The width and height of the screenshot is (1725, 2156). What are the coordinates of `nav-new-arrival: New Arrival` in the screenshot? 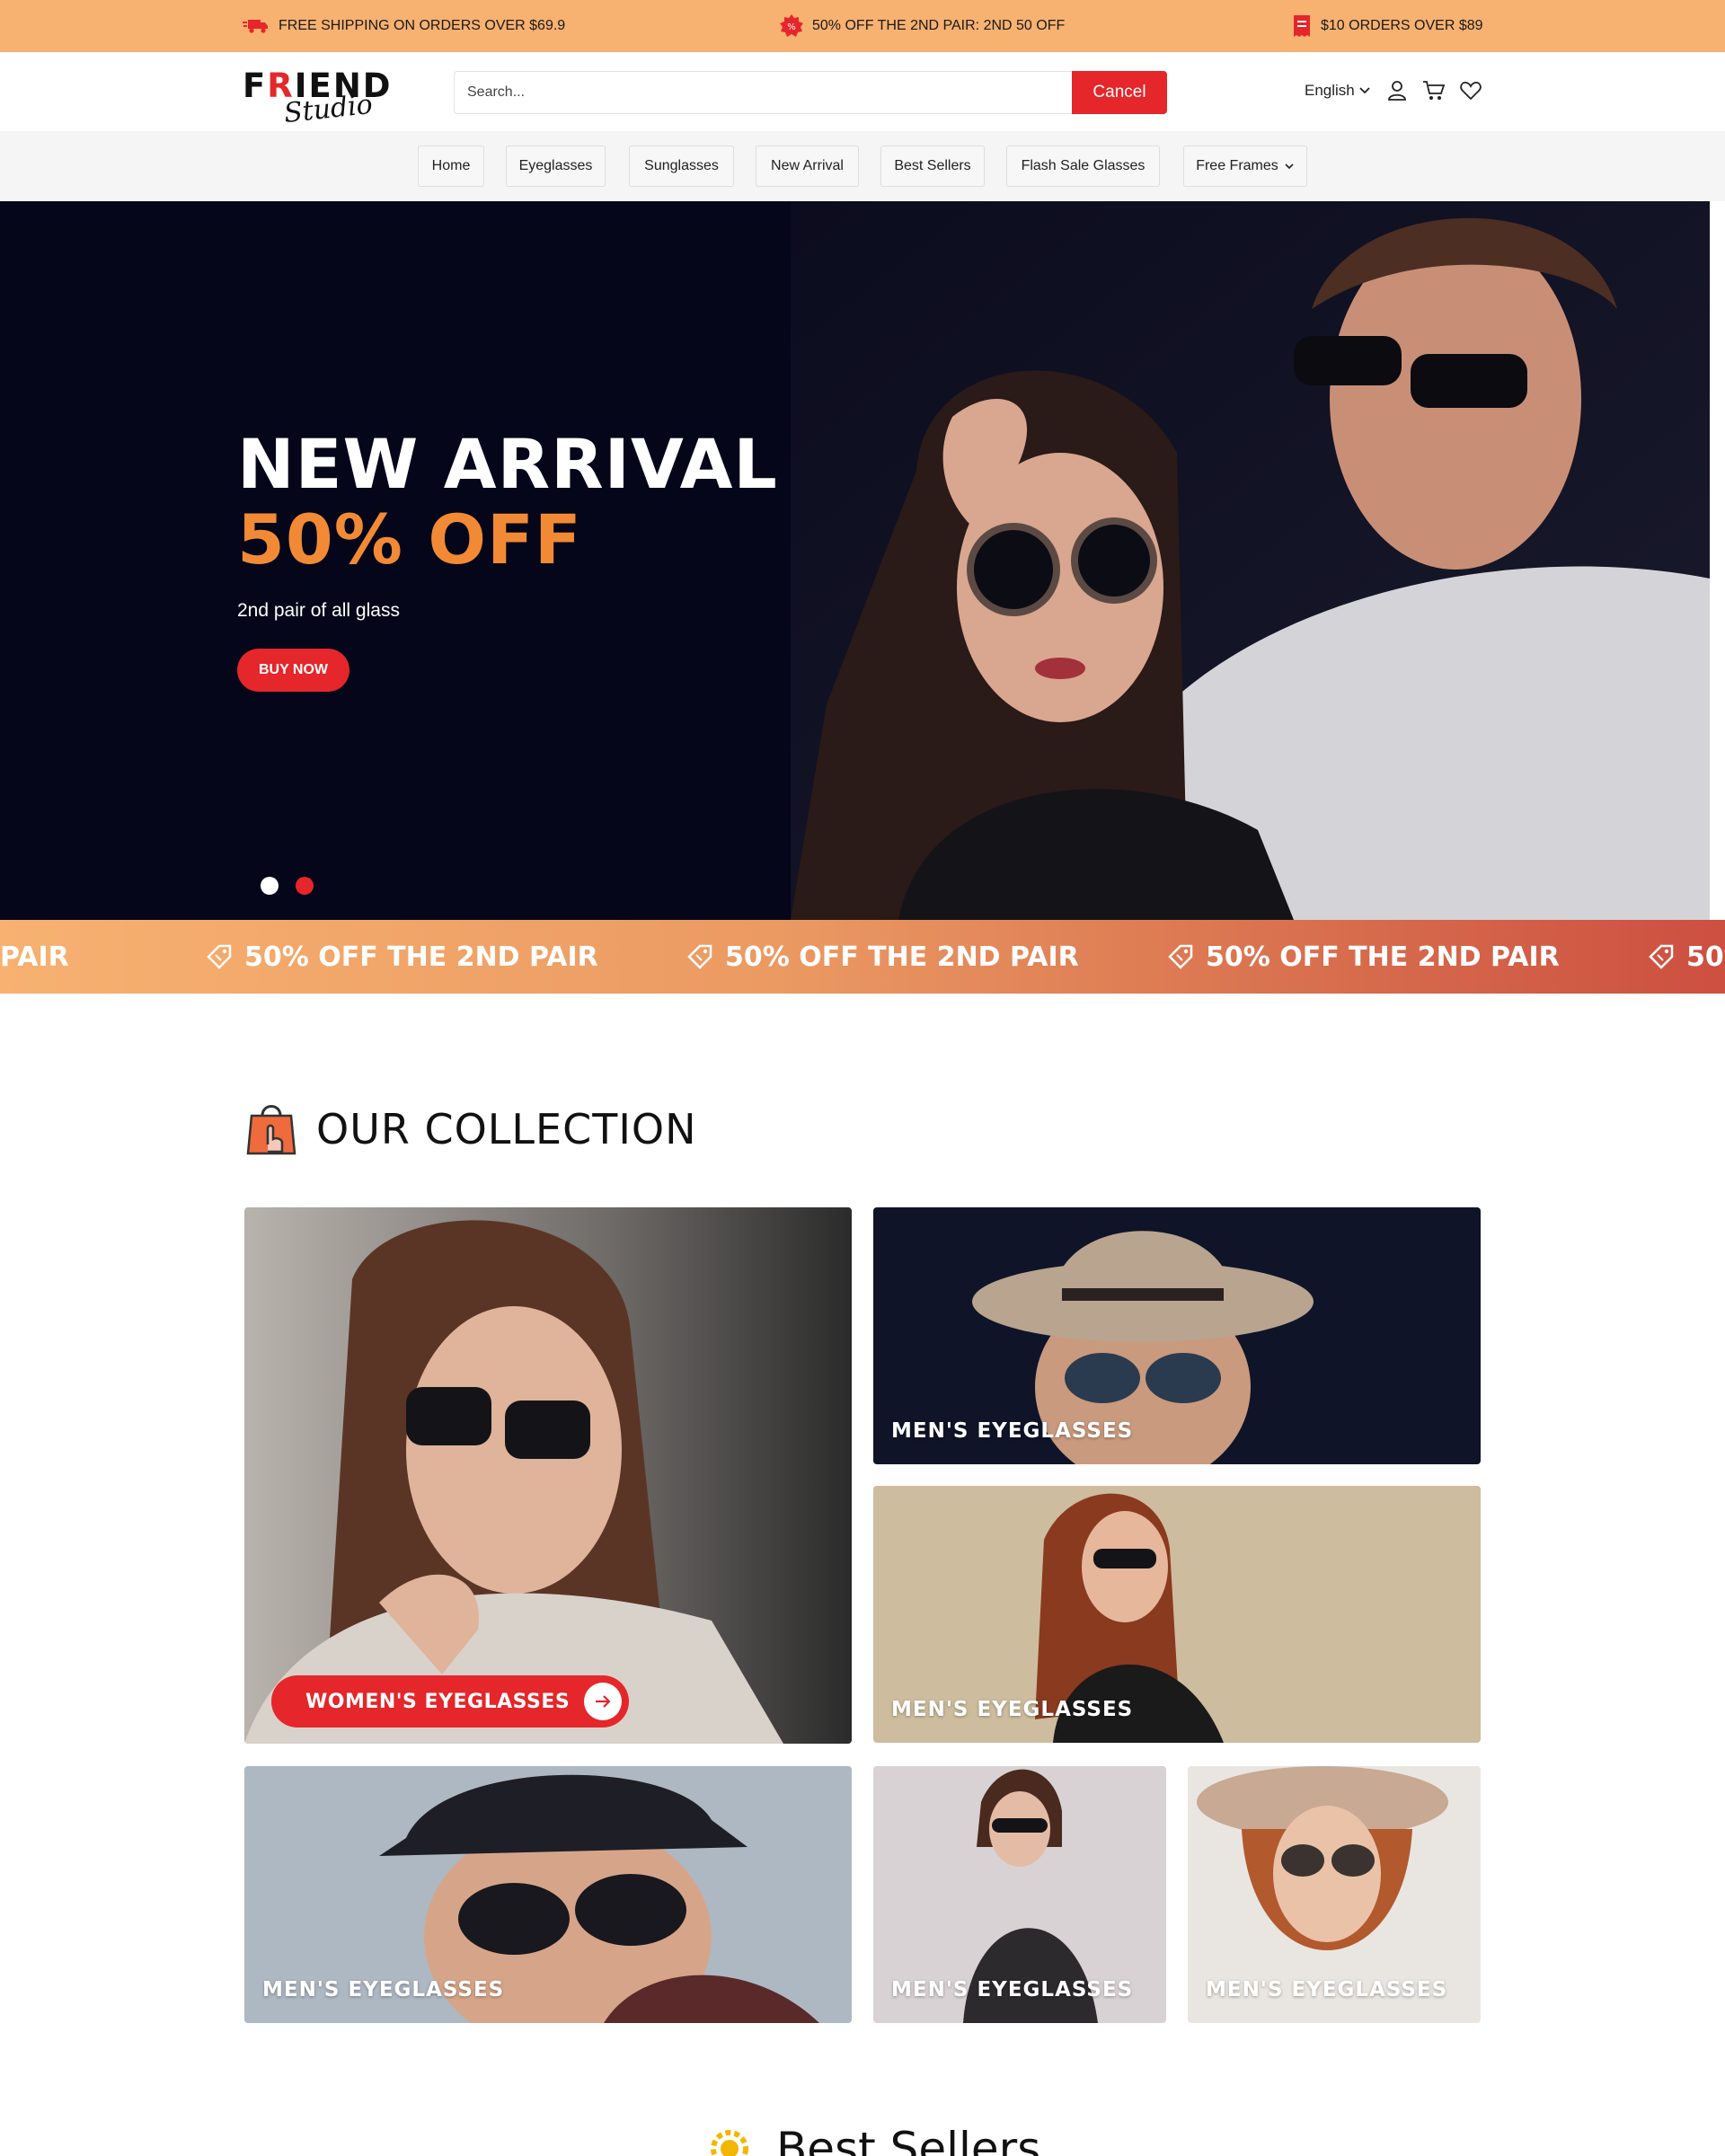 It's located at (807, 166).